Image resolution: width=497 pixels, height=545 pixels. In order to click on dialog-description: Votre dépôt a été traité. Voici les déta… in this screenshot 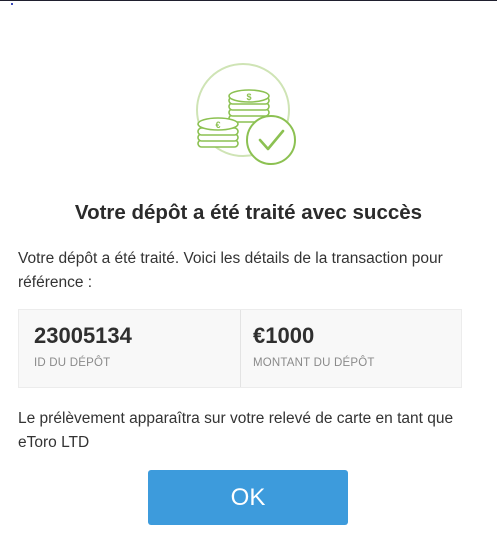, I will do `click(230, 270)`.